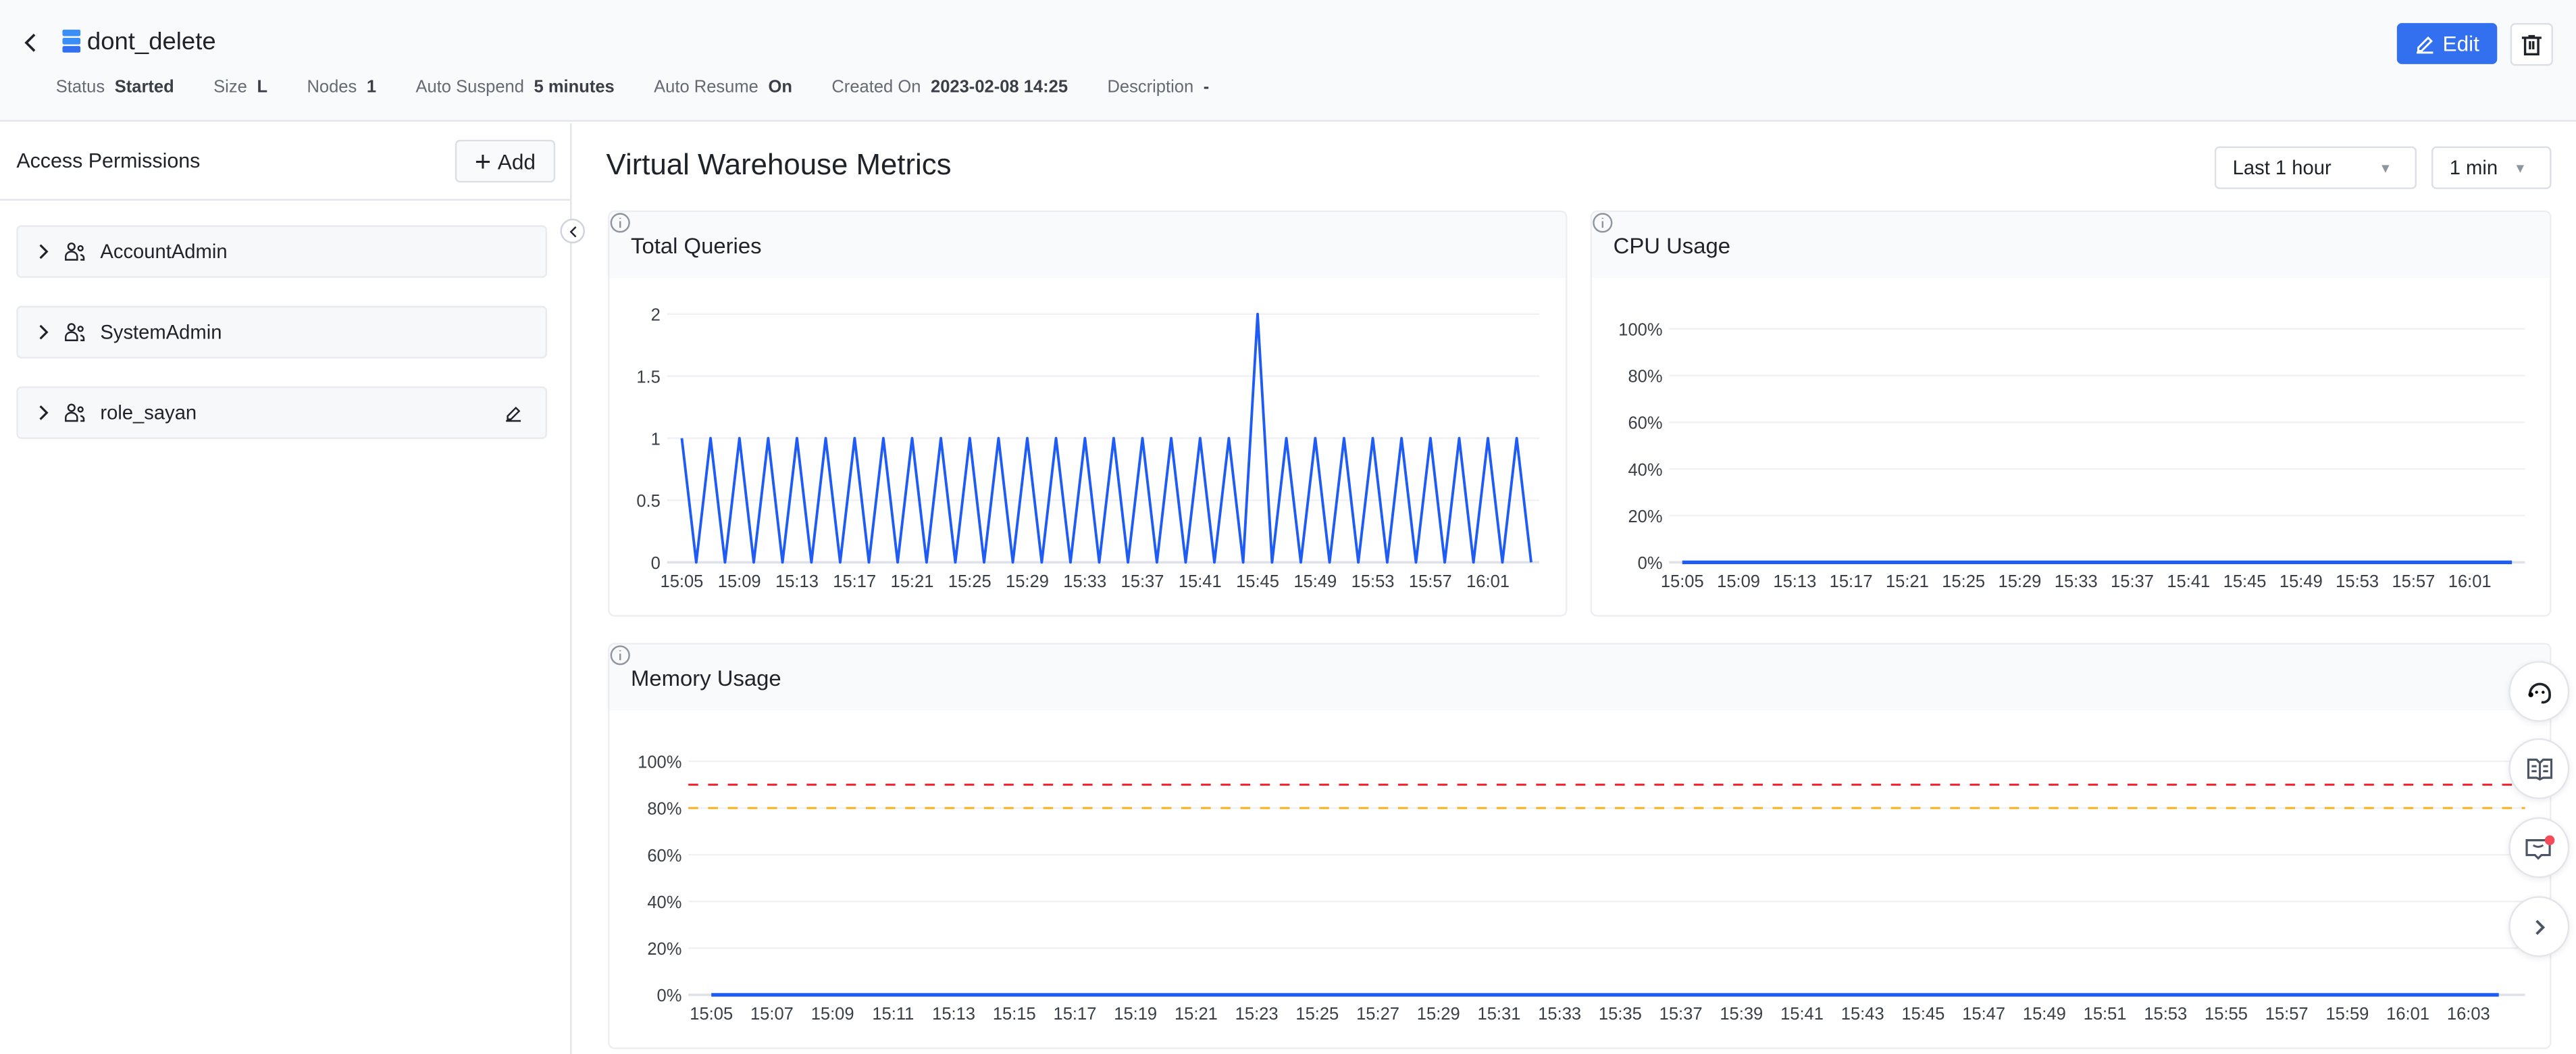 This screenshot has width=2576, height=1054. I want to click on x-tick-label: 15:35, so click(1620, 1014).